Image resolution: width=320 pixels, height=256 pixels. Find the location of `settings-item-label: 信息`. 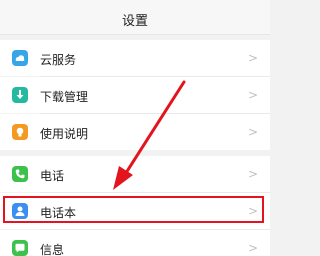

settings-item-label: 信息 is located at coordinates (52, 249).